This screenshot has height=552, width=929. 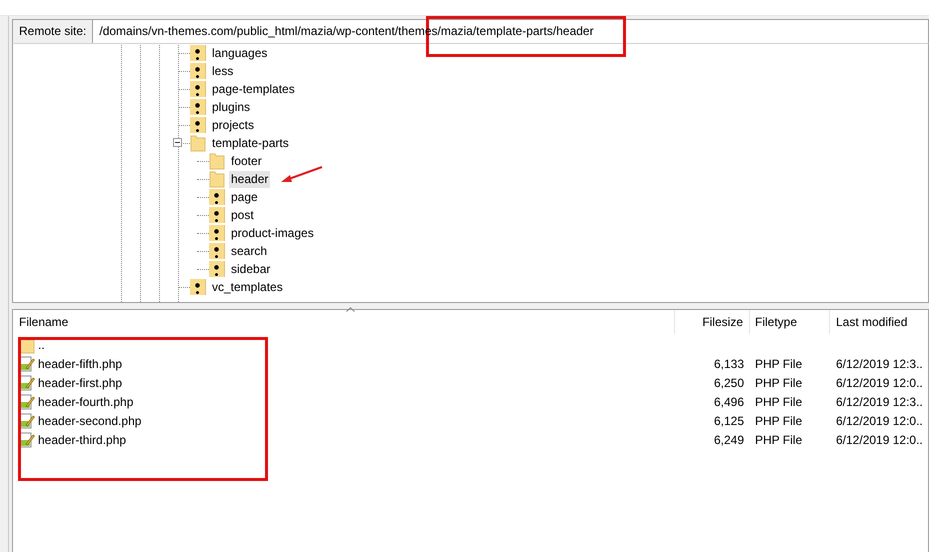 What do you see at coordinates (233, 125) in the screenshot?
I see `folder-item: projects` at bounding box center [233, 125].